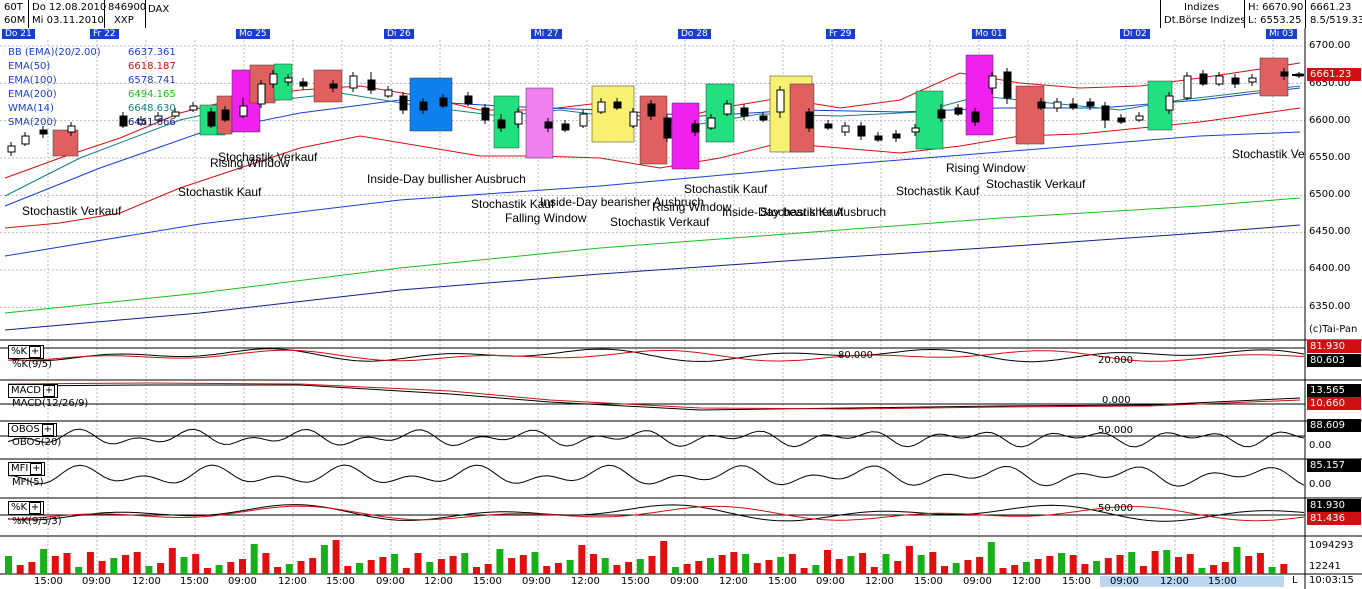 The image size is (1362, 589). I want to click on scroll-button: L, so click(1295, 580).